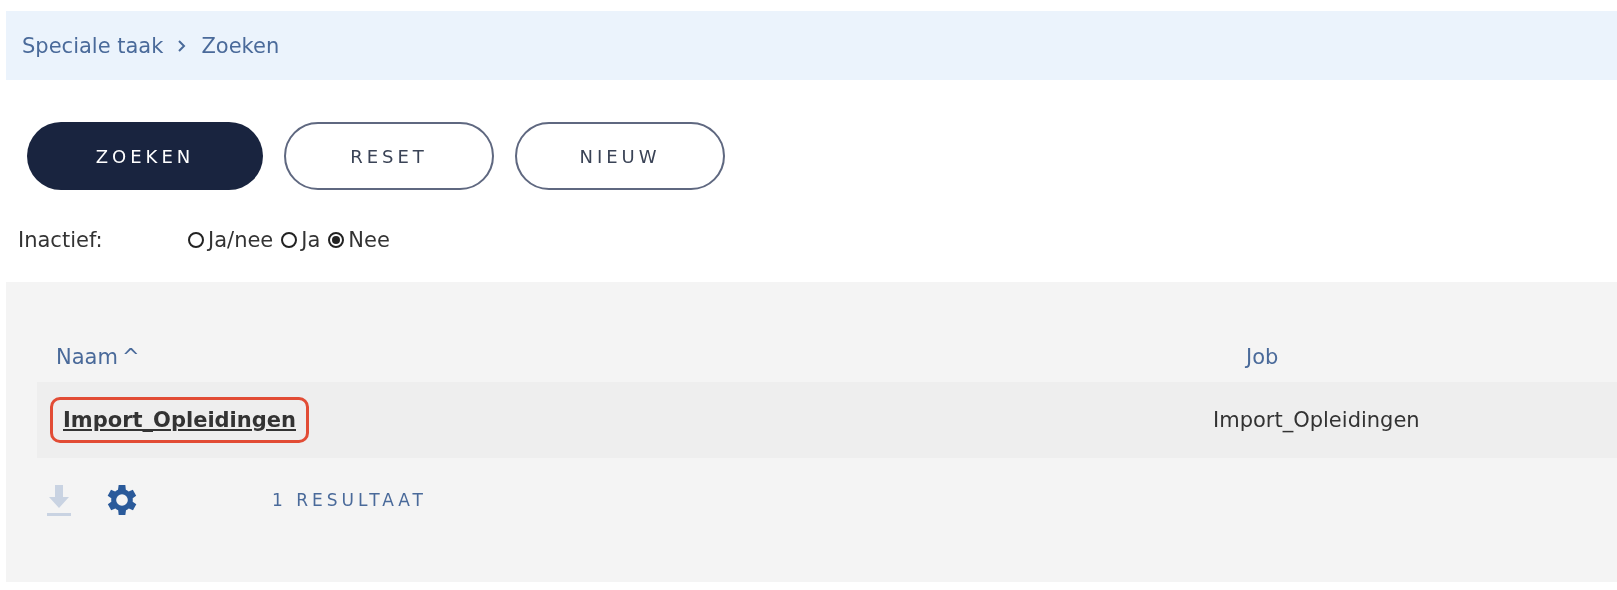 The image size is (1617, 590). Describe the element at coordinates (61, 240) in the screenshot. I see `filter-label: Inactief:` at that location.